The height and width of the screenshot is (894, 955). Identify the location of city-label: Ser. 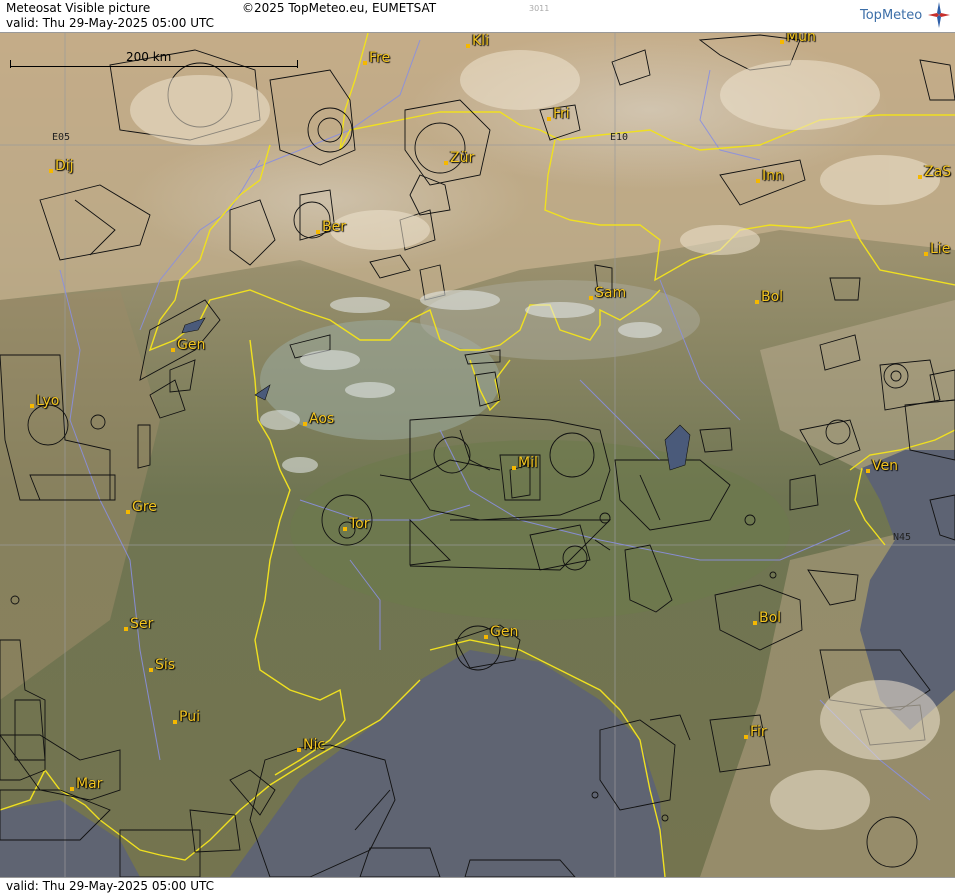
(138, 624).